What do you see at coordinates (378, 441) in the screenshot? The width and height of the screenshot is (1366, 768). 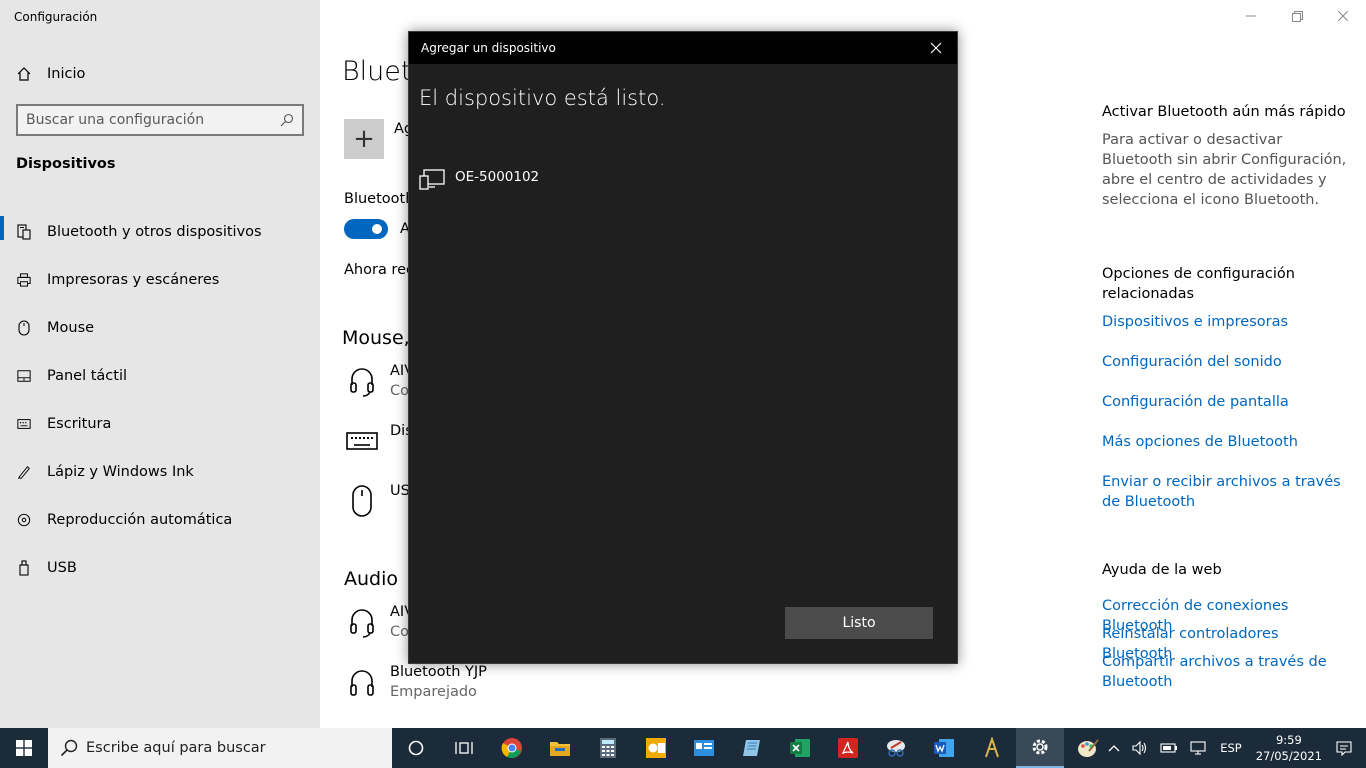 I see `device-item: Dis` at bounding box center [378, 441].